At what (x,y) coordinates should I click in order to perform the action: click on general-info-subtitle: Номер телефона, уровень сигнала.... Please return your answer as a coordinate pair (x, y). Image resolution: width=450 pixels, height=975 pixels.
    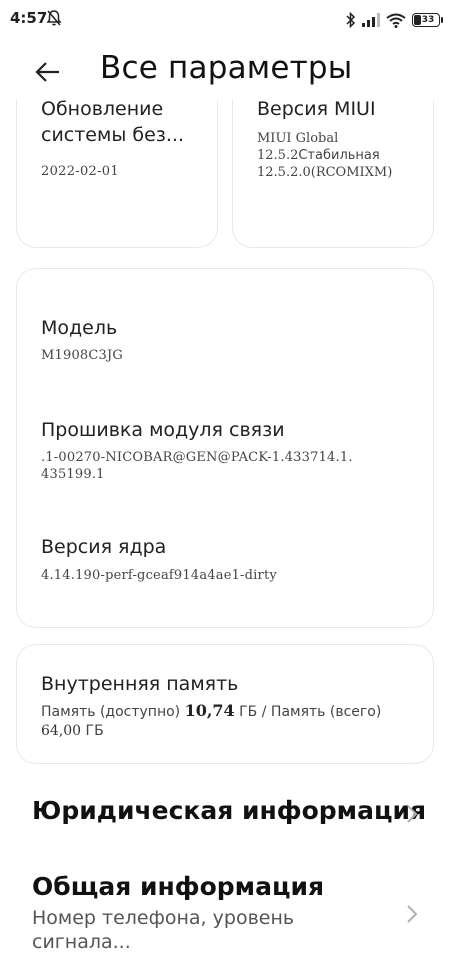
    Looking at the image, I should click on (163, 930).